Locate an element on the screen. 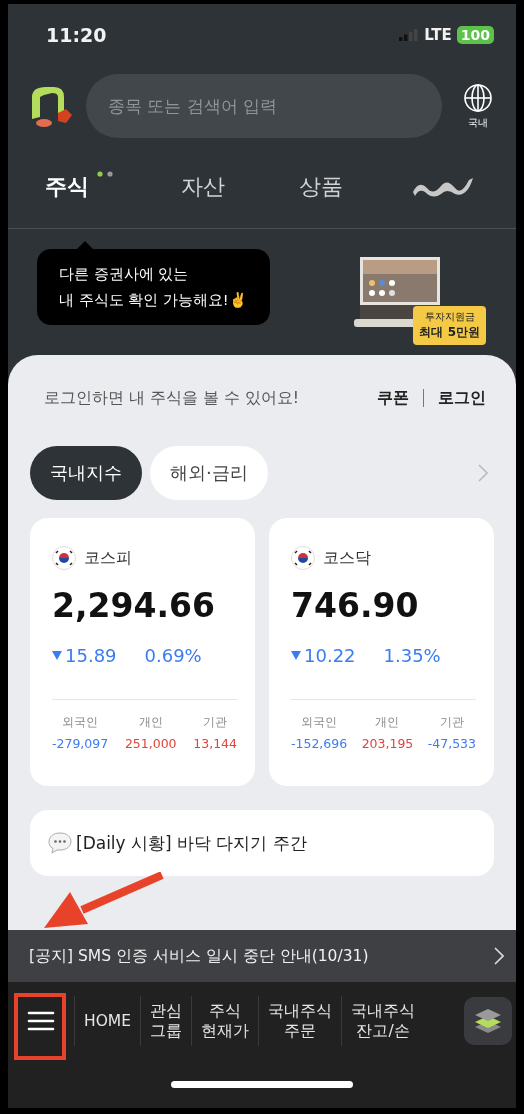 Image resolution: width=524 pixels, height=1114 pixels. nav-item: 국내주식 잔고/손 is located at coordinates (383, 1021).